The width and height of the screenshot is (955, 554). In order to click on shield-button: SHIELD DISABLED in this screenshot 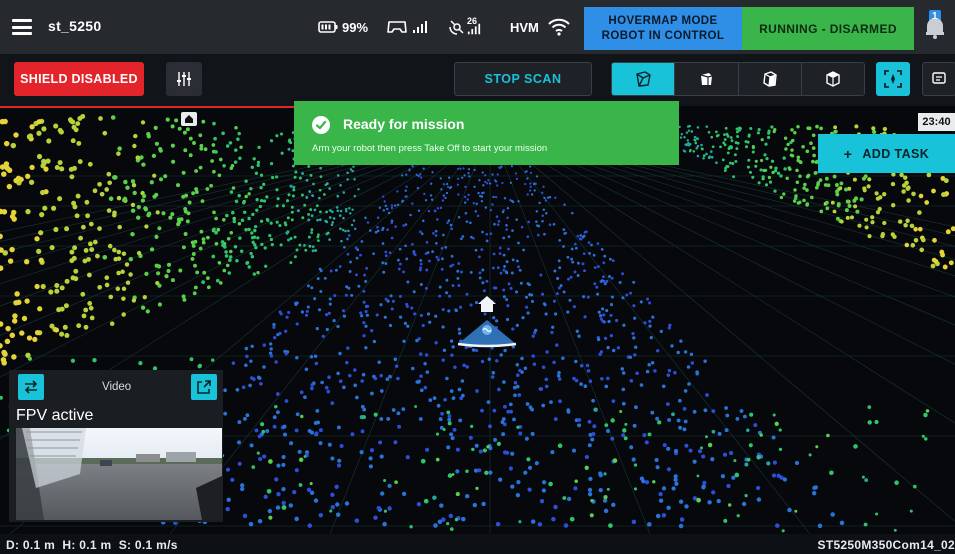, I will do `click(79, 79)`.